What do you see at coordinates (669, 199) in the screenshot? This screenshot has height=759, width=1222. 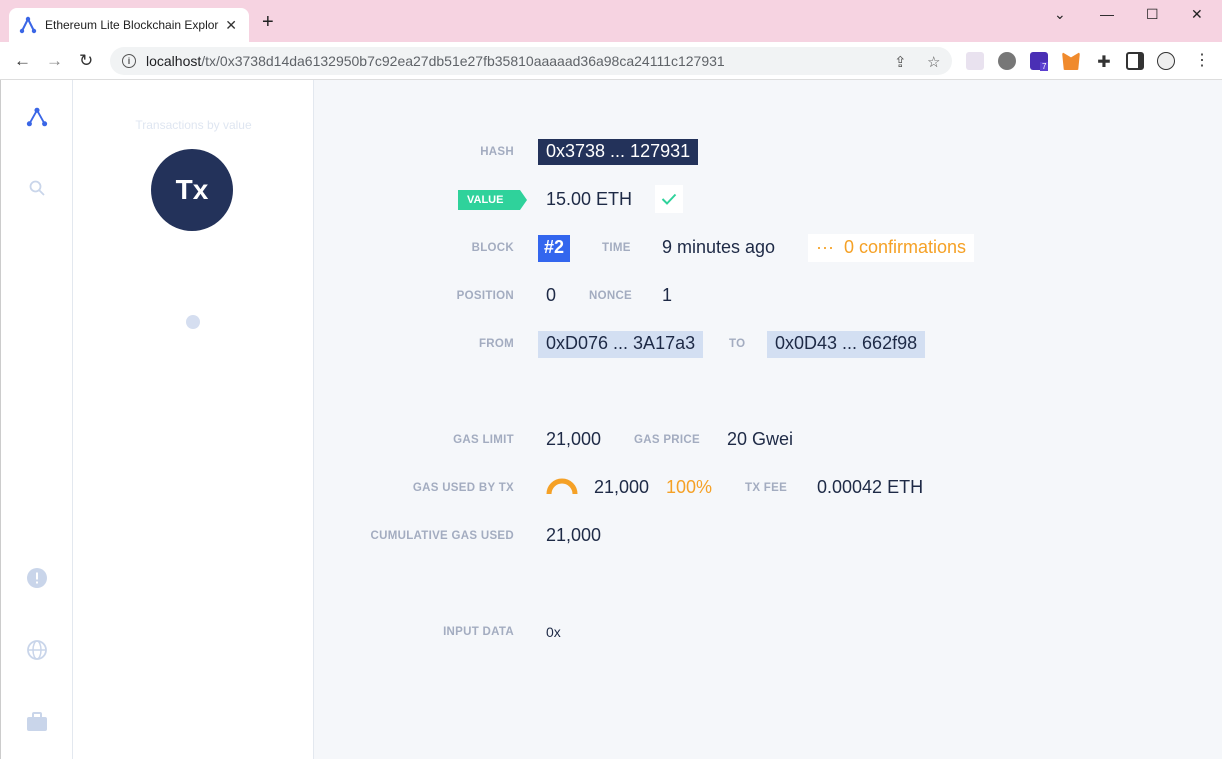 I see `success-check-icon` at bounding box center [669, 199].